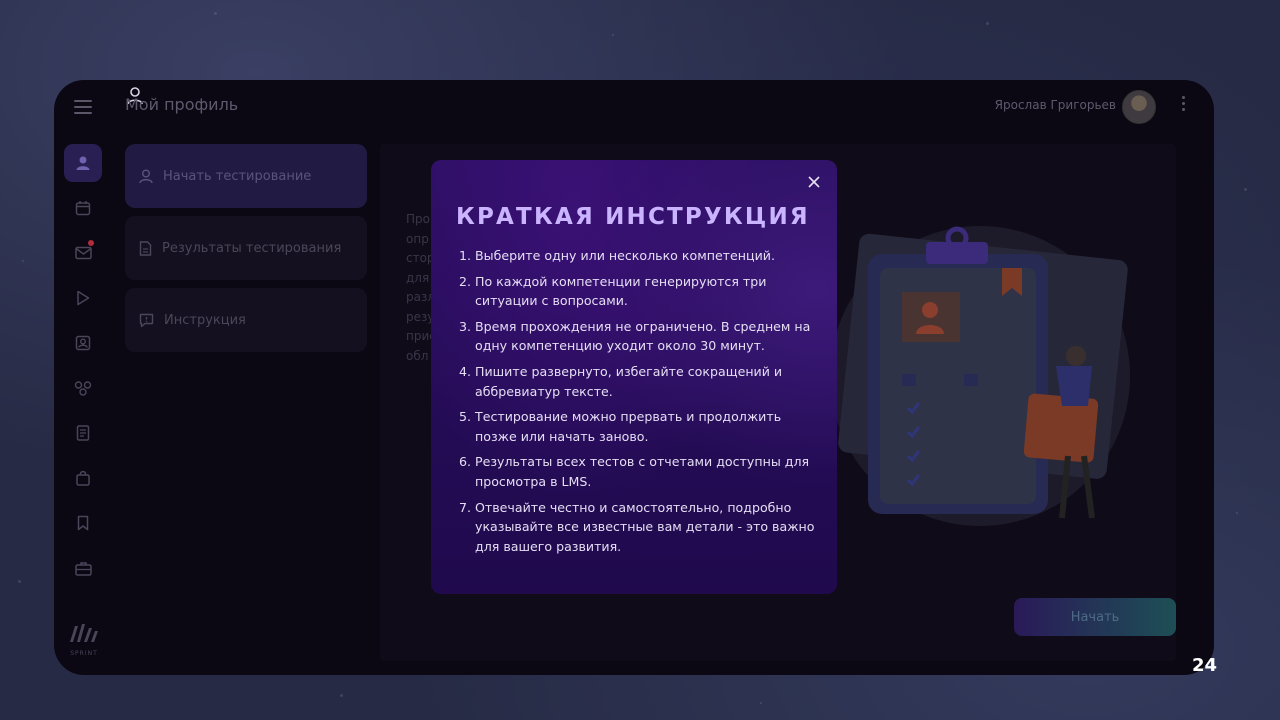 The width and height of the screenshot is (1280, 720). I want to click on clipboard-illustration, so click(980, 376).